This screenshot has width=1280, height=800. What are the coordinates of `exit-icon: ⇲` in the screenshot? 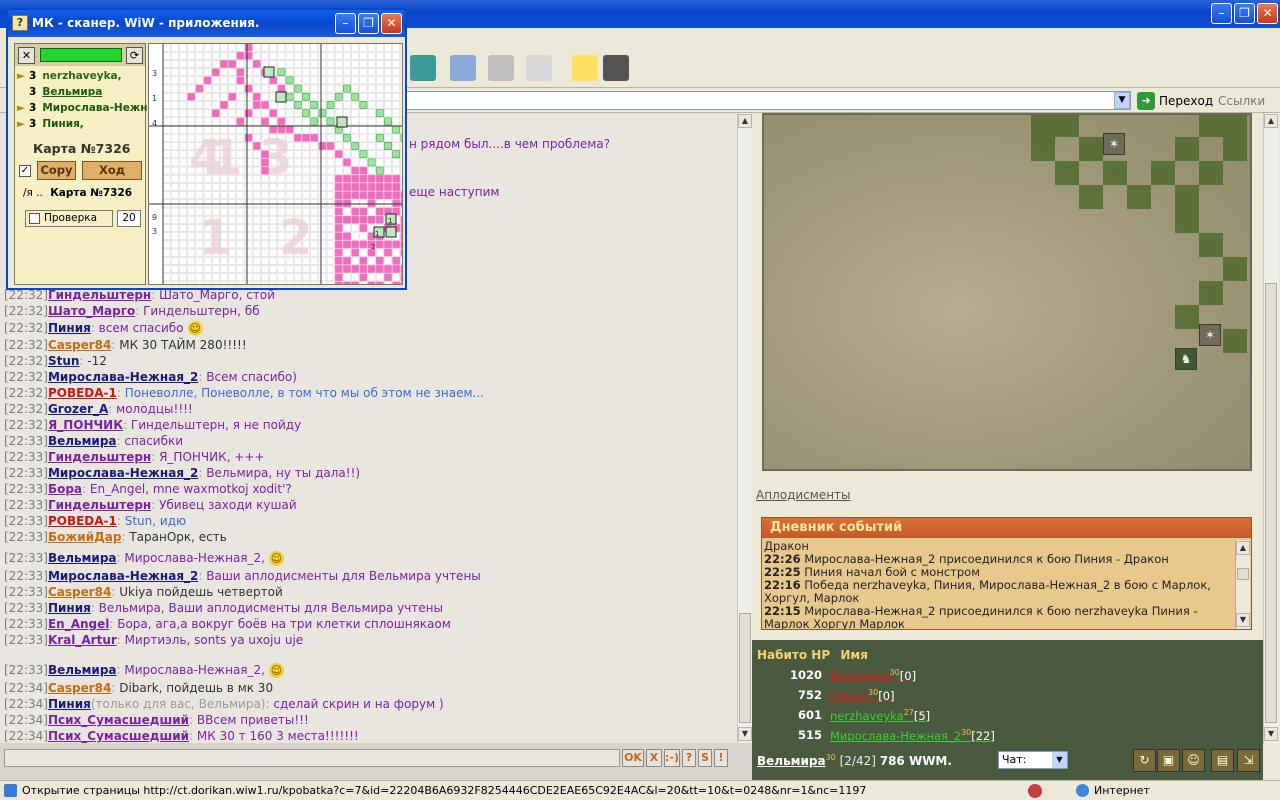 It's located at (1248, 760).